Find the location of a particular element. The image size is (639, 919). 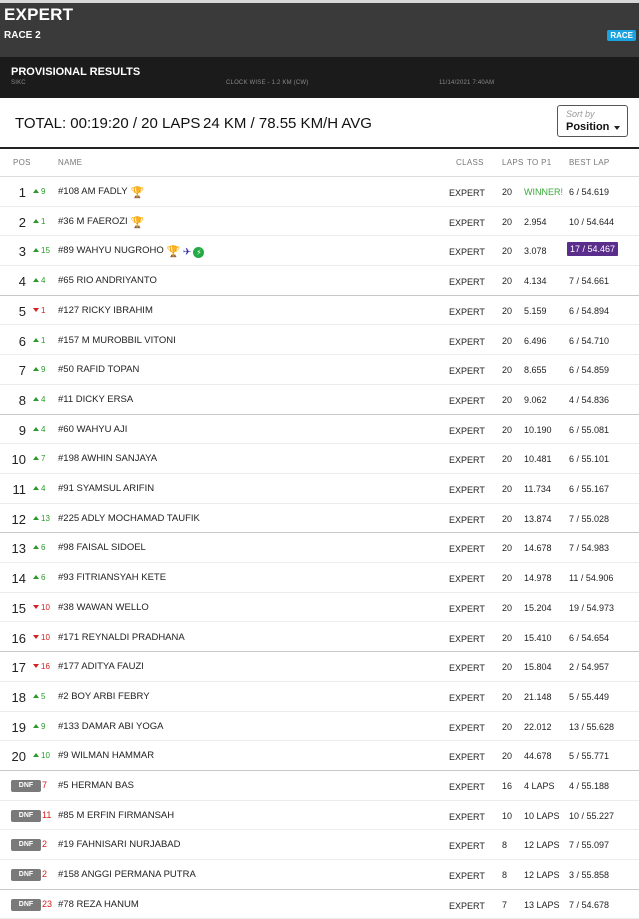

rider-name: #158 ANGGI PERMANA PUTRA is located at coordinates (127, 874).